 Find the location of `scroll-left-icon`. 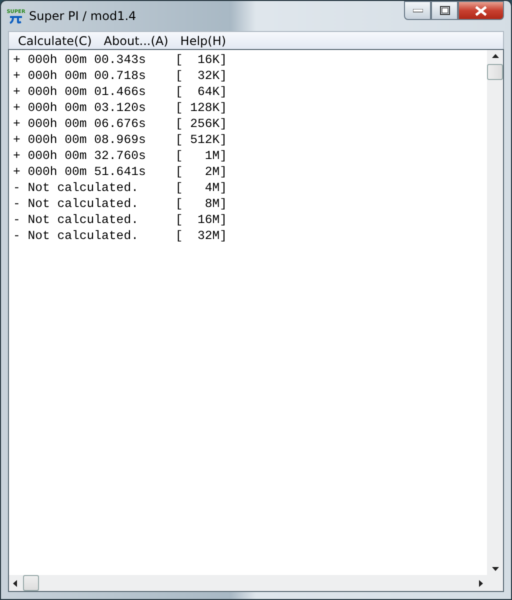

scroll-left-icon is located at coordinates (15, 583).